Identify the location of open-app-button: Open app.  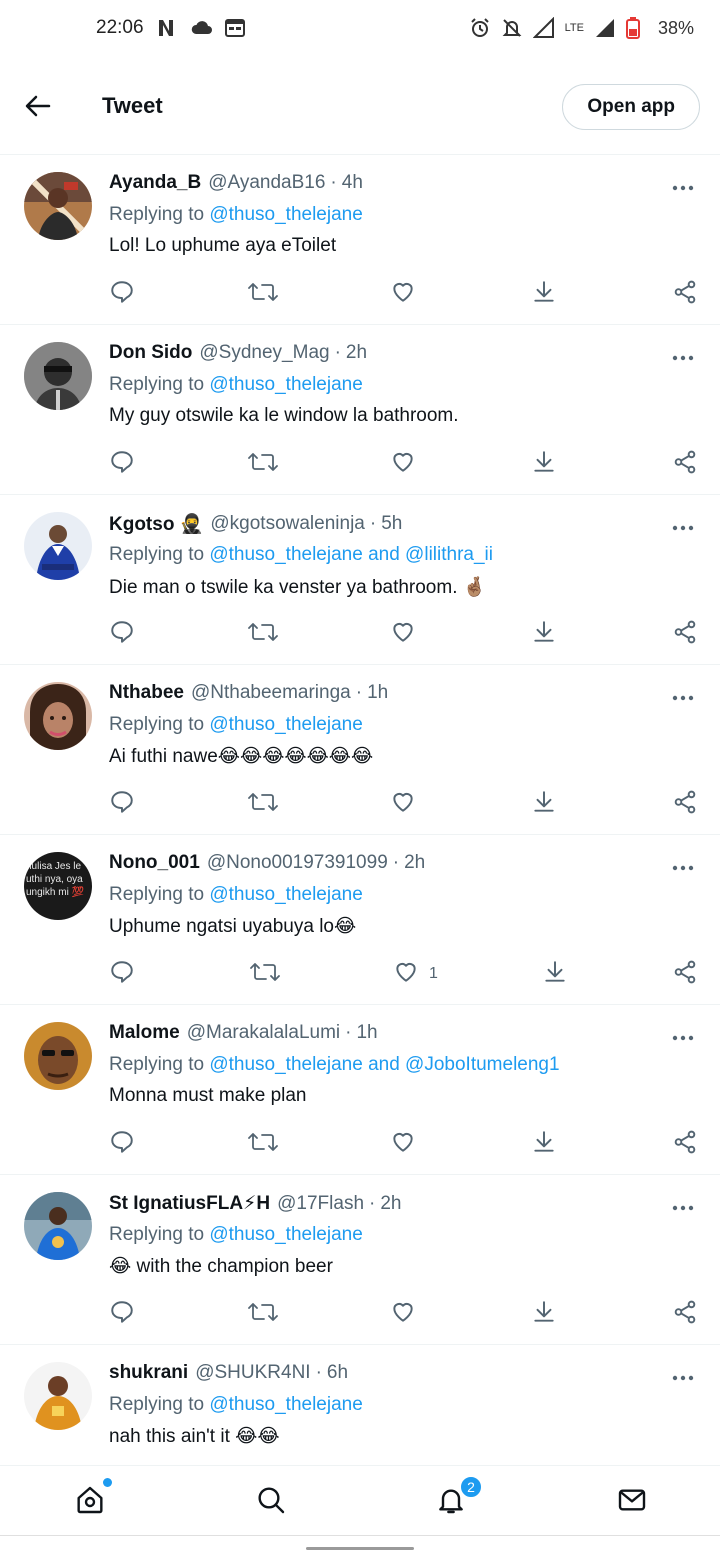
(631, 107).